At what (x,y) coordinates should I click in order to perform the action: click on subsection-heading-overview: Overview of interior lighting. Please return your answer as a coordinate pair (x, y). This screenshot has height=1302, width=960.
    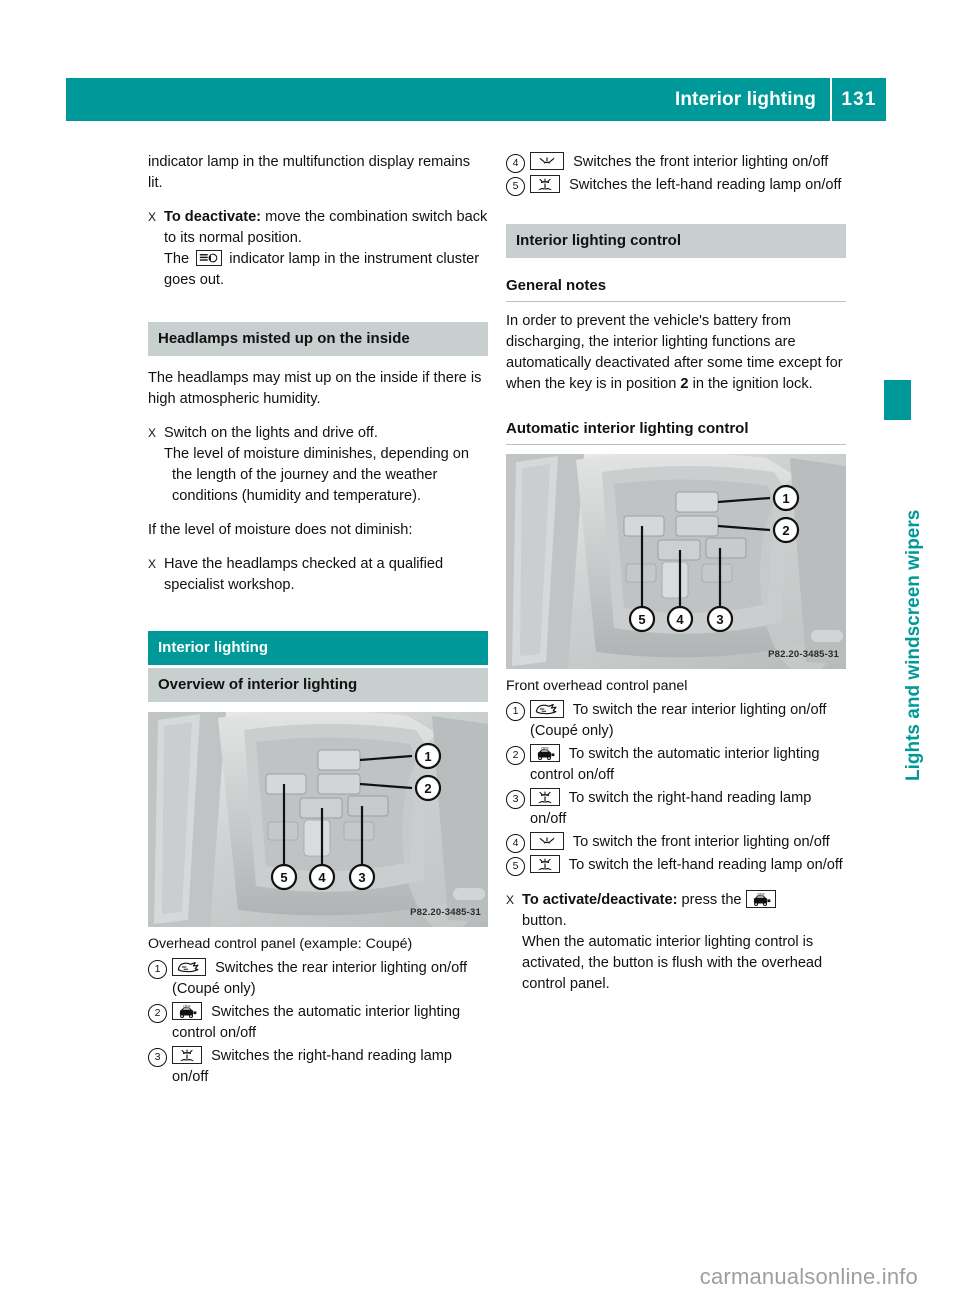
    Looking at the image, I should click on (318, 685).